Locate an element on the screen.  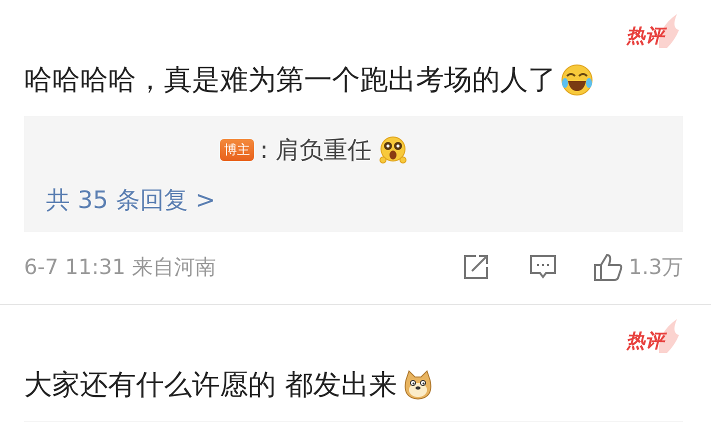
comment-location: 来自河南 is located at coordinates (174, 267).